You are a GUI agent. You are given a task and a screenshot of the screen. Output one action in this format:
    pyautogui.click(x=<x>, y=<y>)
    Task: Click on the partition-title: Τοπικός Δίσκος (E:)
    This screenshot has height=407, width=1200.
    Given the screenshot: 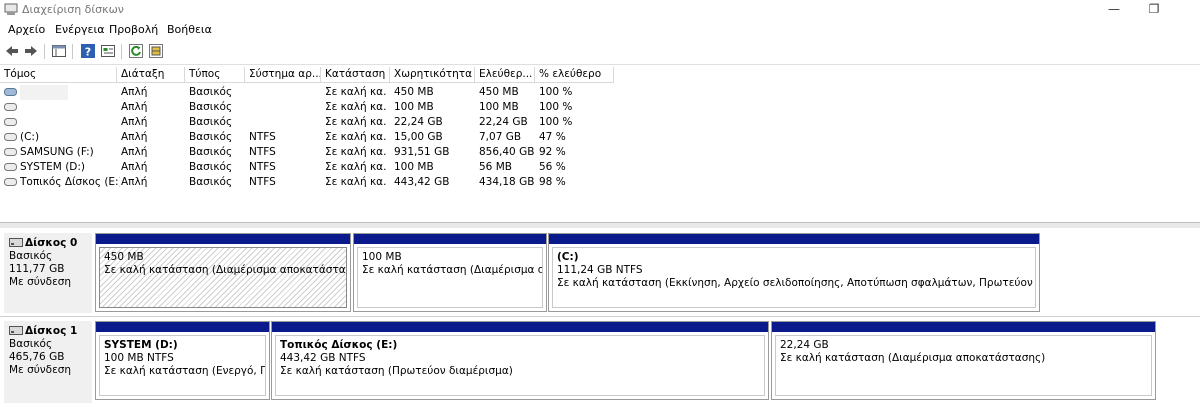 What is the action you would take?
    pyautogui.click(x=339, y=345)
    